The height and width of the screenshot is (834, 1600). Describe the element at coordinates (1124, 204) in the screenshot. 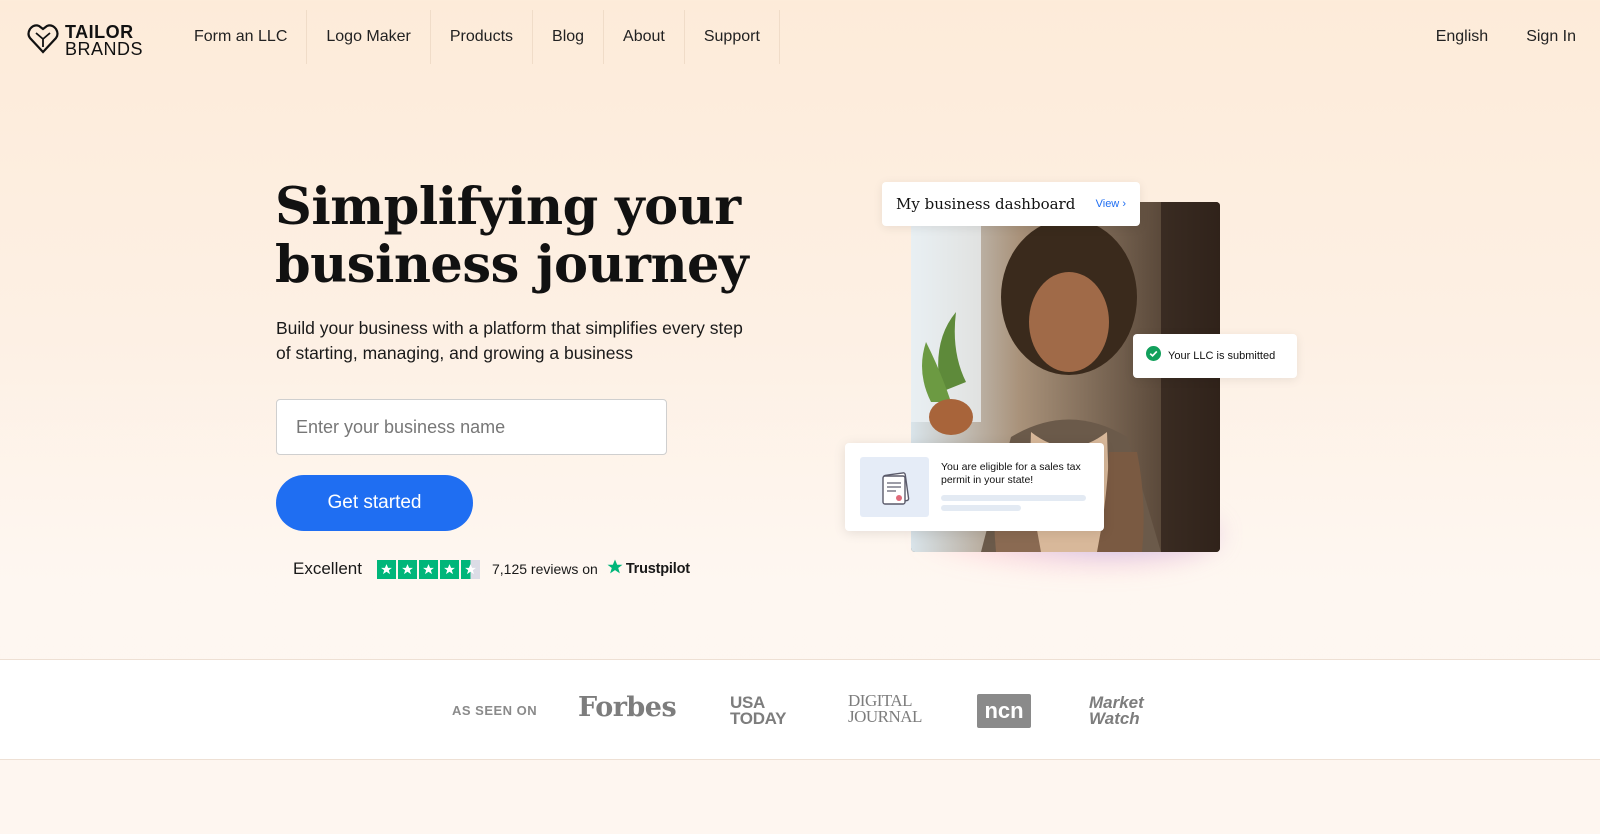

I see `chevron-right-icon: ›` at that location.